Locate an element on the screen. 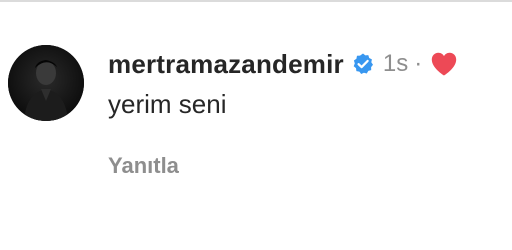 This screenshot has width=512, height=250. verified-badge-icon is located at coordinates (363, 64).